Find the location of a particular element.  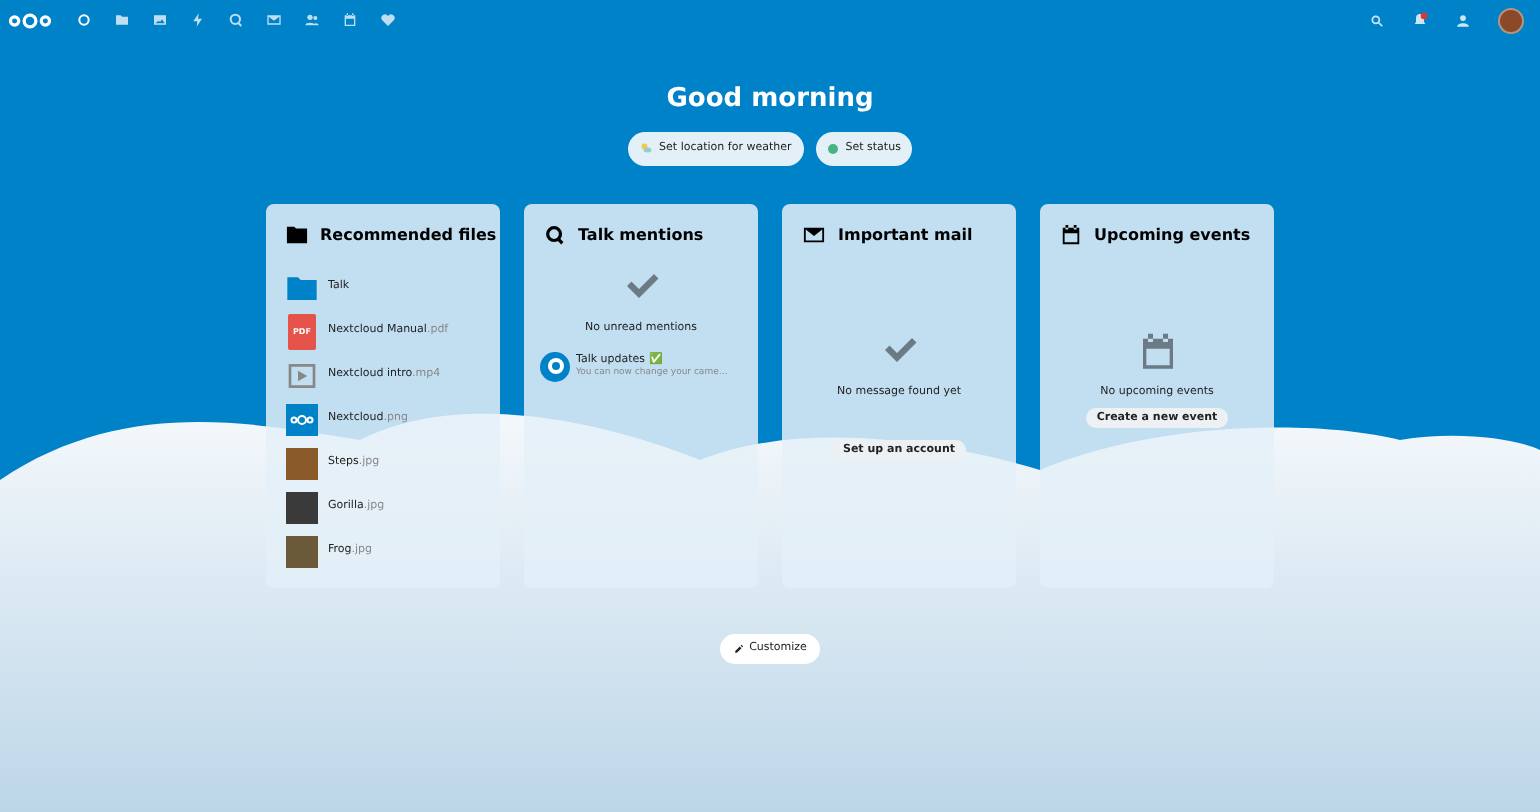

widget-title: Recommended files is located at coordinates (408, 235).